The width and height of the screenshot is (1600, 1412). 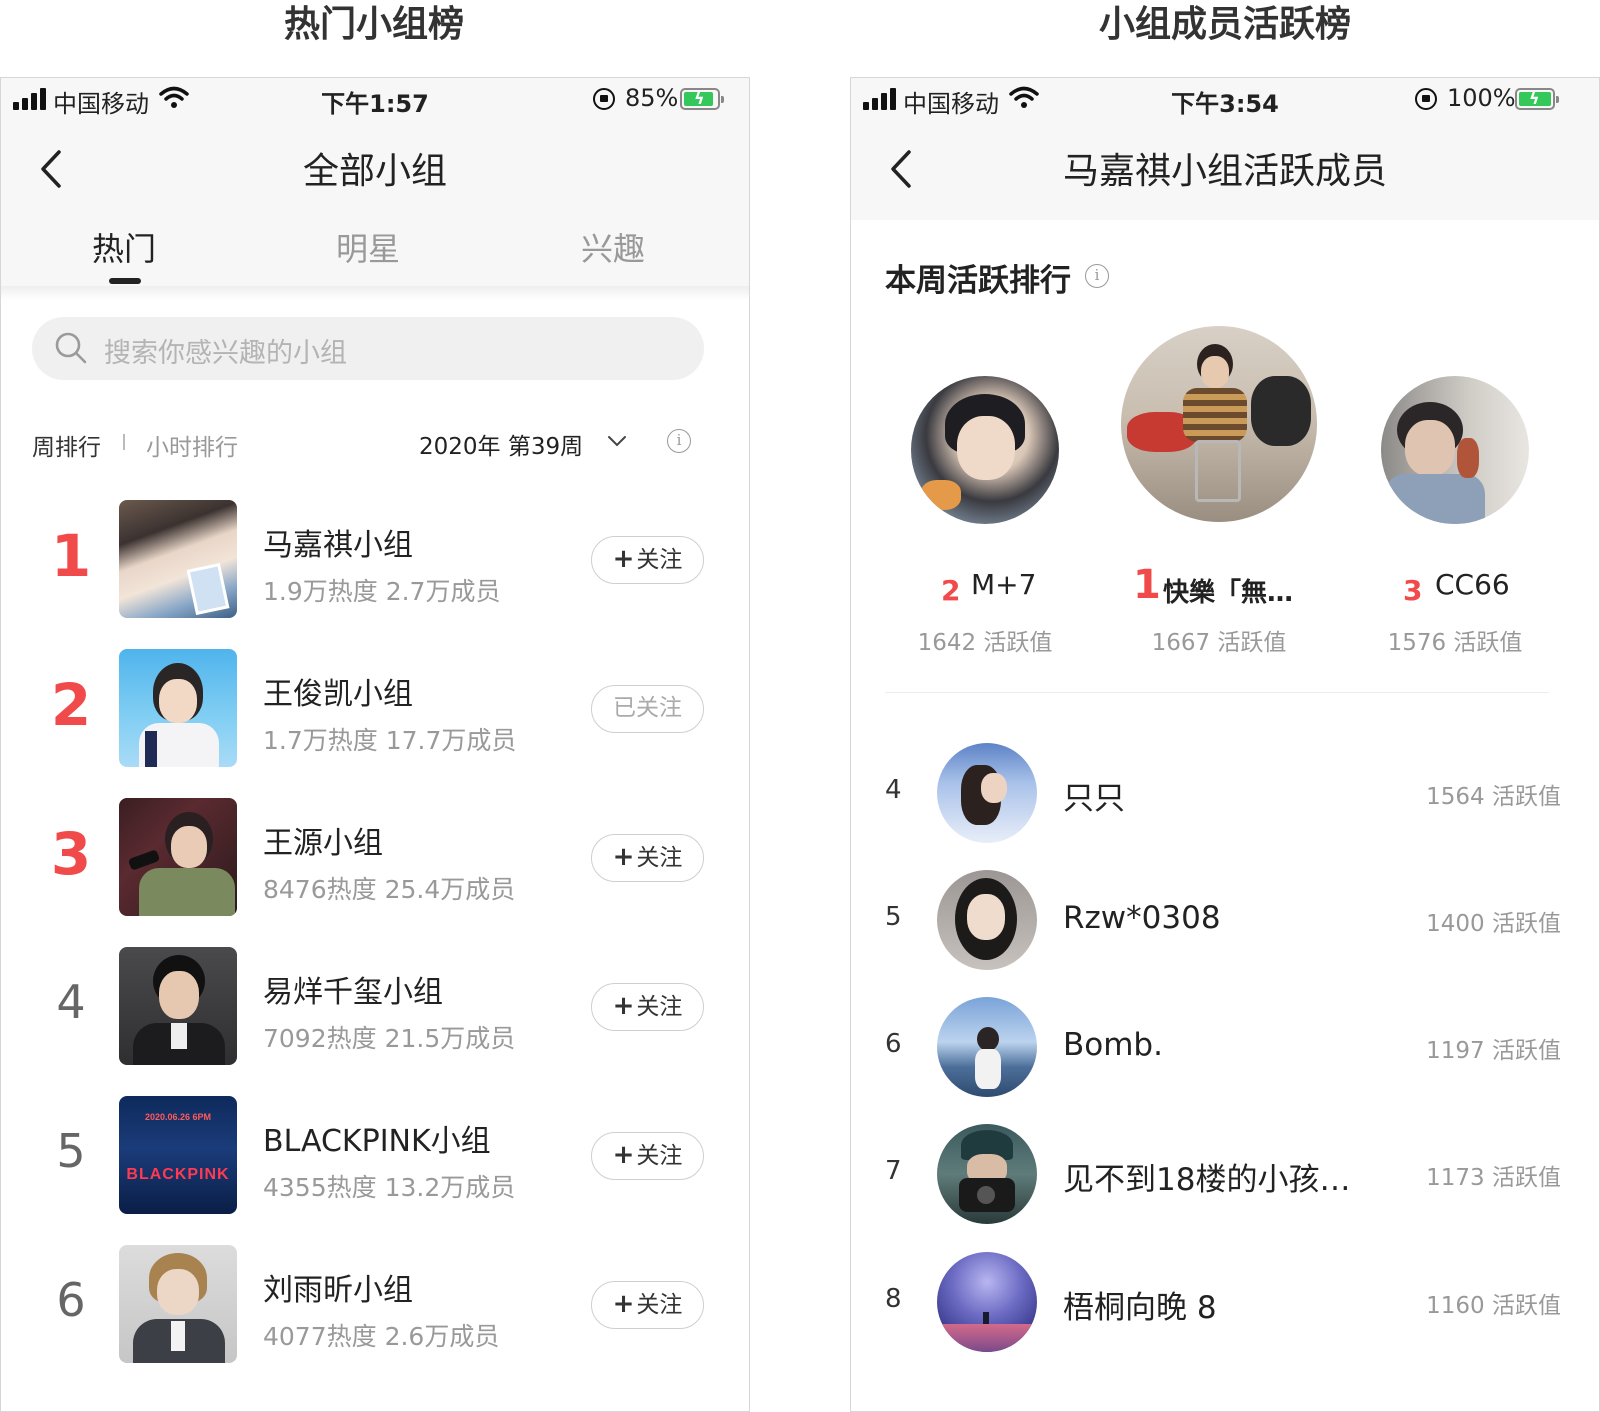 What do you see at coordinates (978, 281) in the screenshot?
I see `weekly-activity-title: 本周活跃排行` at bounding box center [978, 281].